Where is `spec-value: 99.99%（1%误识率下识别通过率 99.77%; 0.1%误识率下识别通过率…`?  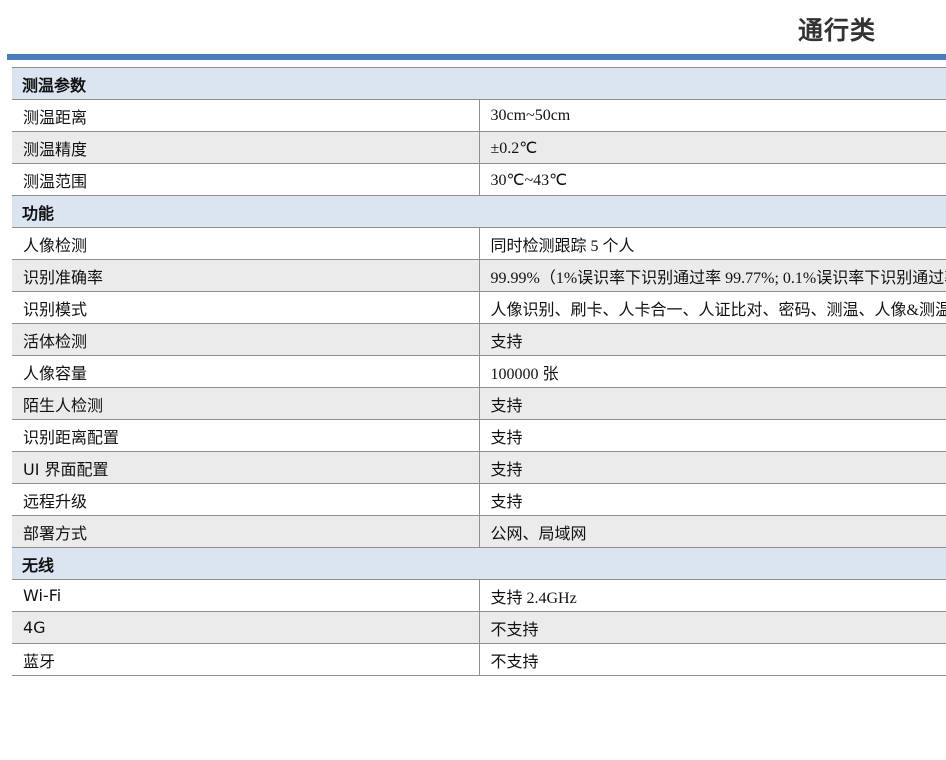 spec-value: 99.99%（1%误识率下识别通过率 99.77%; 0.1%误识率下识别通过率… is located at coordinates (712, 275).